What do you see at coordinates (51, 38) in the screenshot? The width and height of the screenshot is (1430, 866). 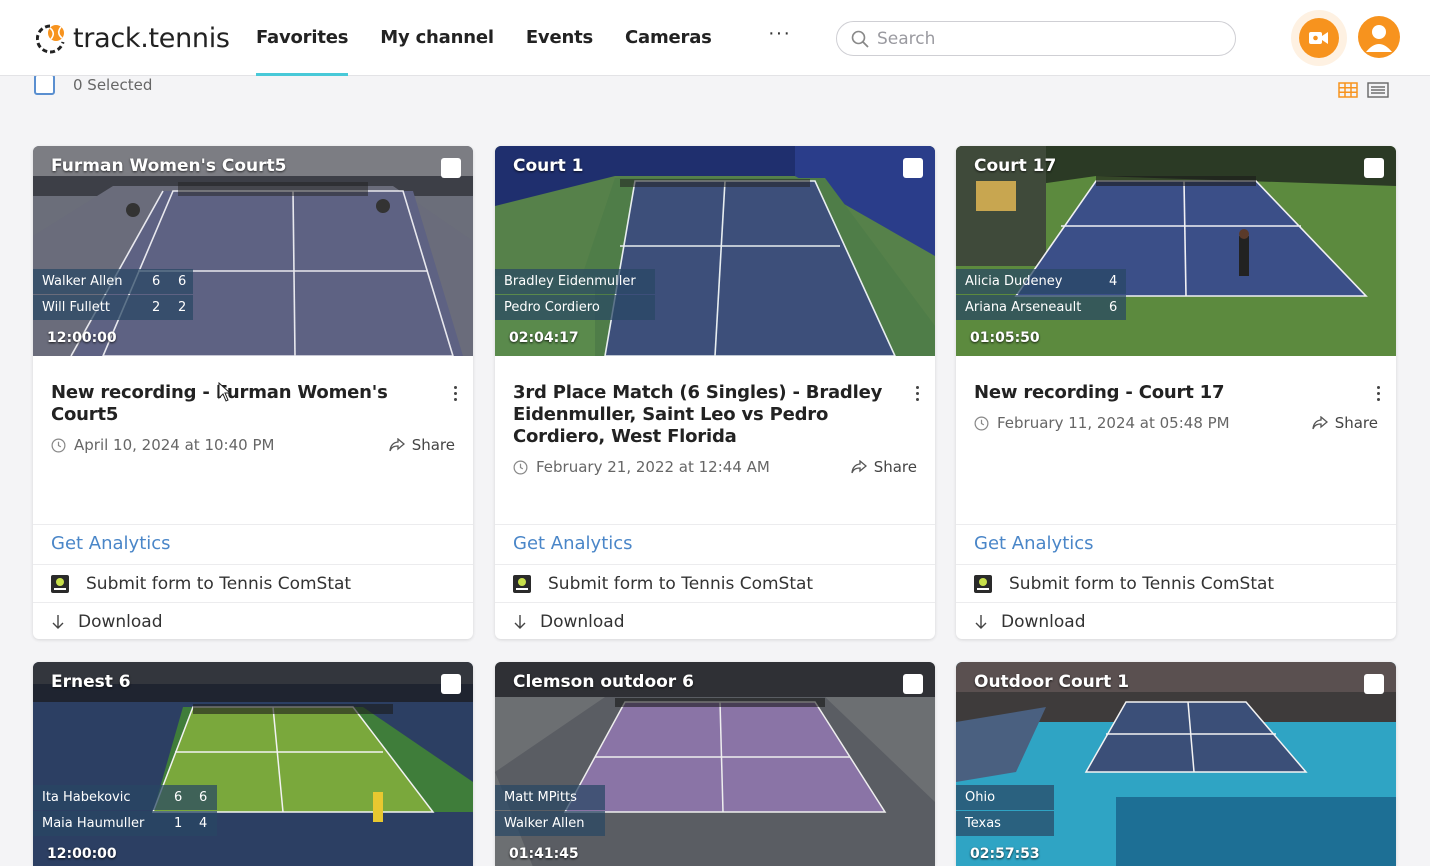 I see `tennis-ball-logo-icon` at bounding box center [51, 38].